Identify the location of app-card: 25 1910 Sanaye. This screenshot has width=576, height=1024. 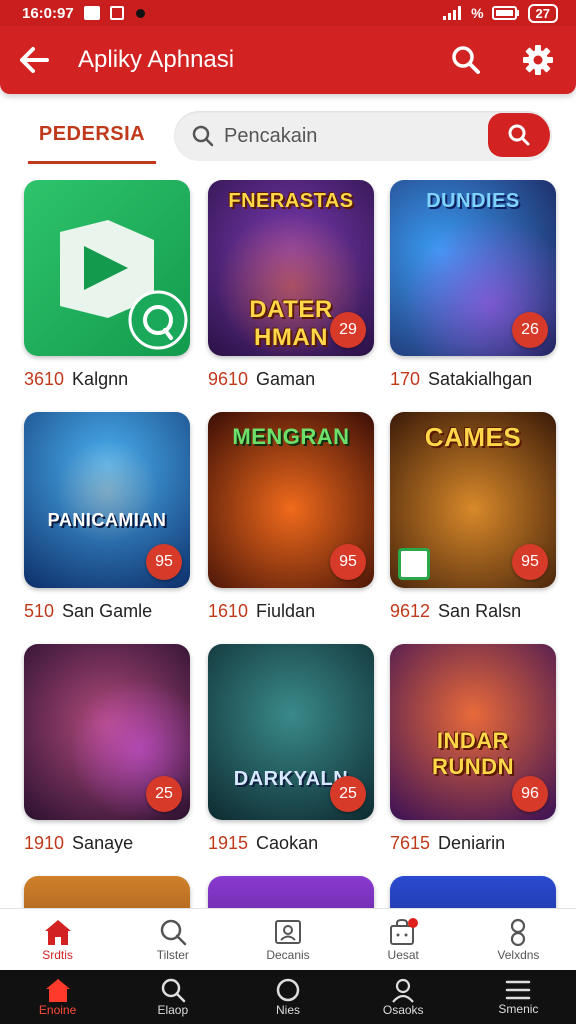
(107, 749).